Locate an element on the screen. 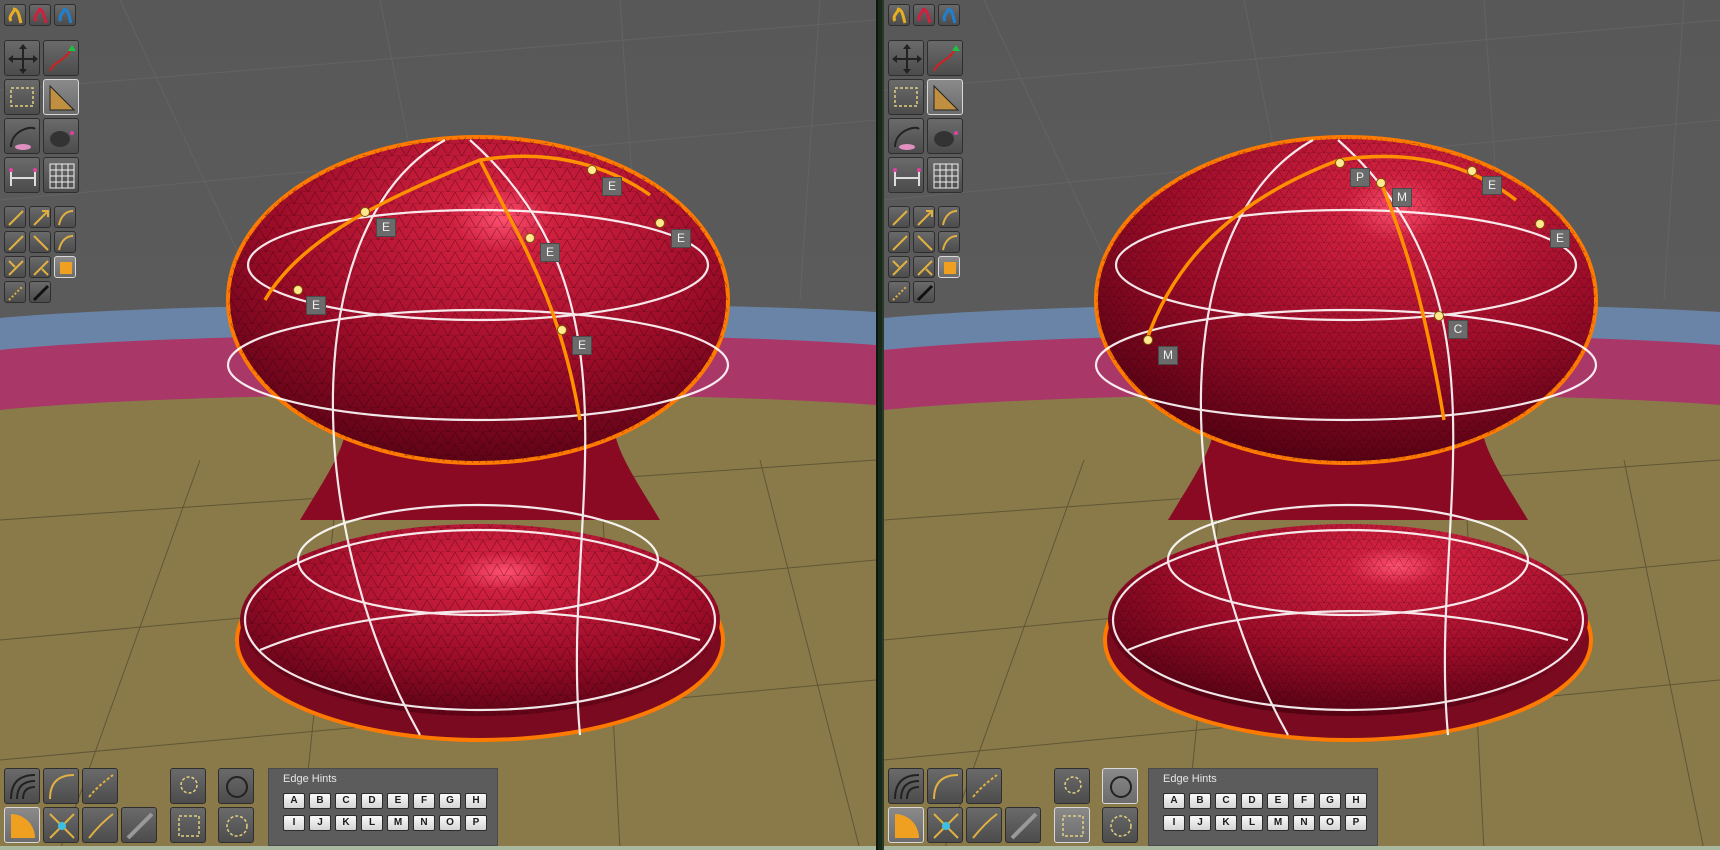  hint-key: O is located at coordinates (450, 823).